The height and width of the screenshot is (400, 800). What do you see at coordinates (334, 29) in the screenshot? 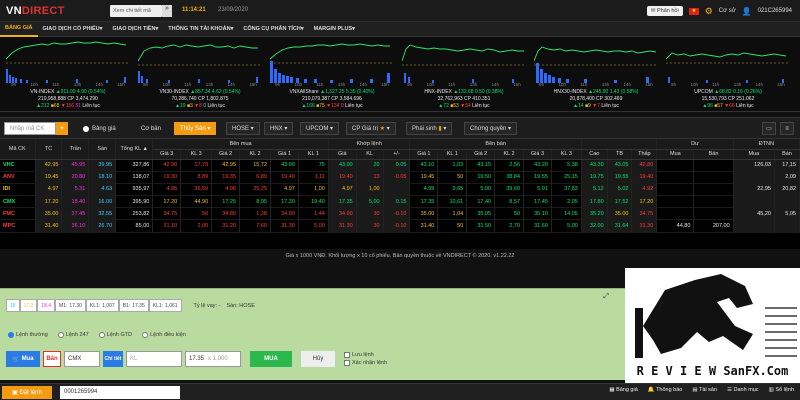
I see `nav-margin-plus: MARGIN PLUS ▾` at bounding box center [334, 29].